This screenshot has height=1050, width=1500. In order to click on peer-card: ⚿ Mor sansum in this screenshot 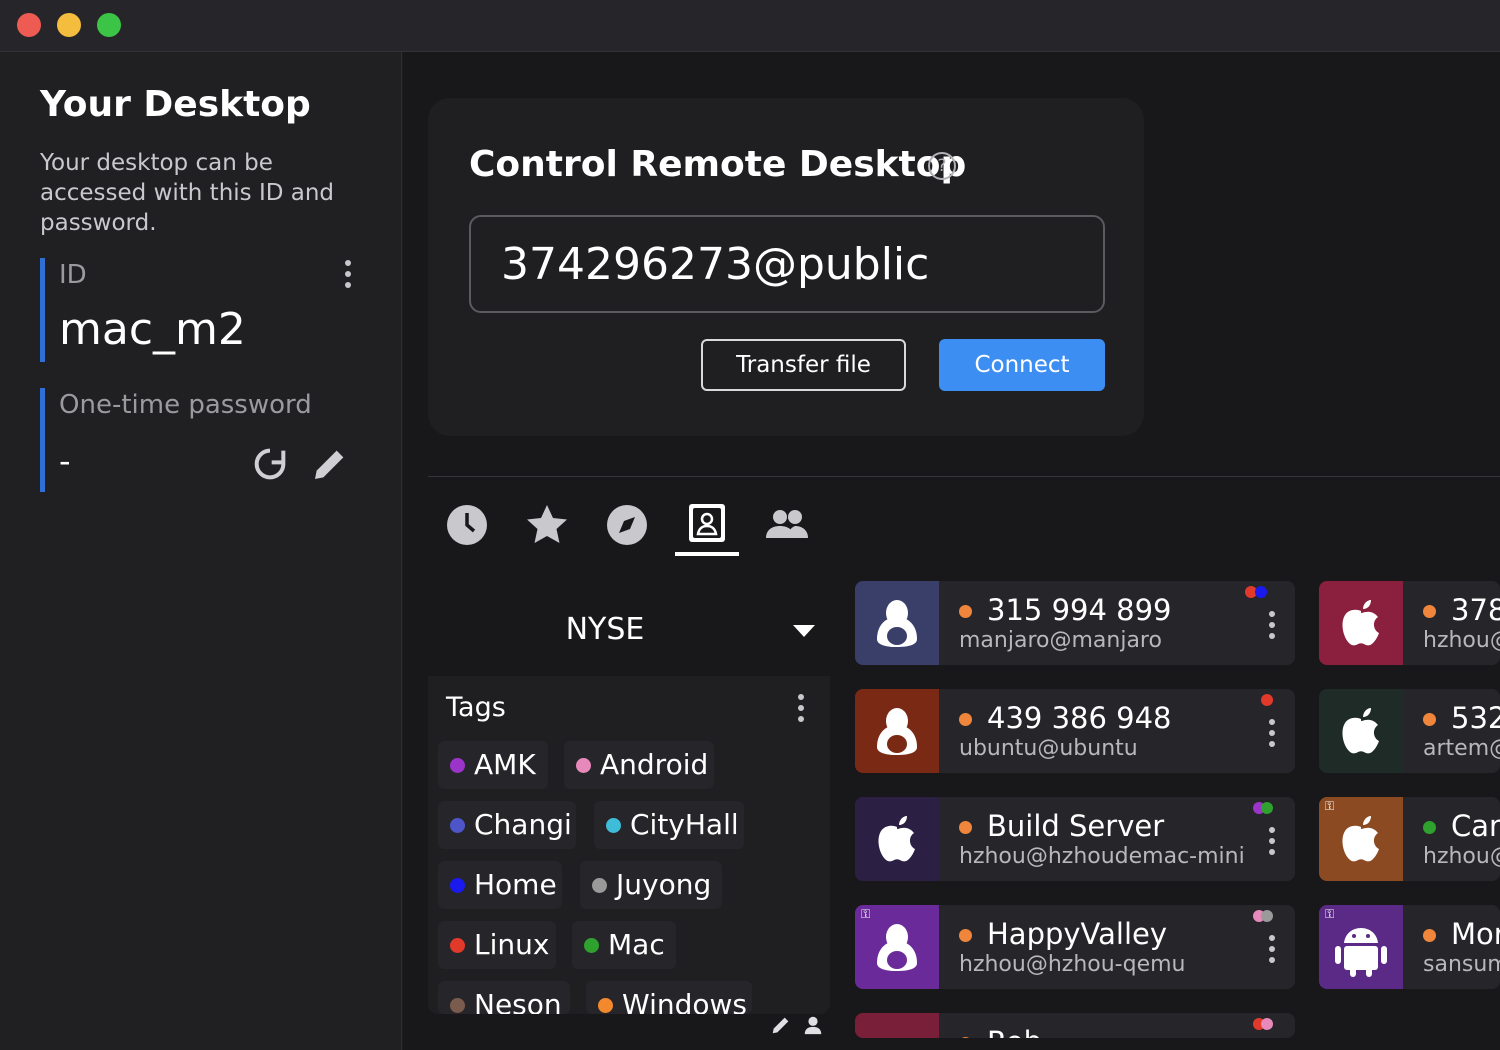, I will do `click(1409, 947)`.